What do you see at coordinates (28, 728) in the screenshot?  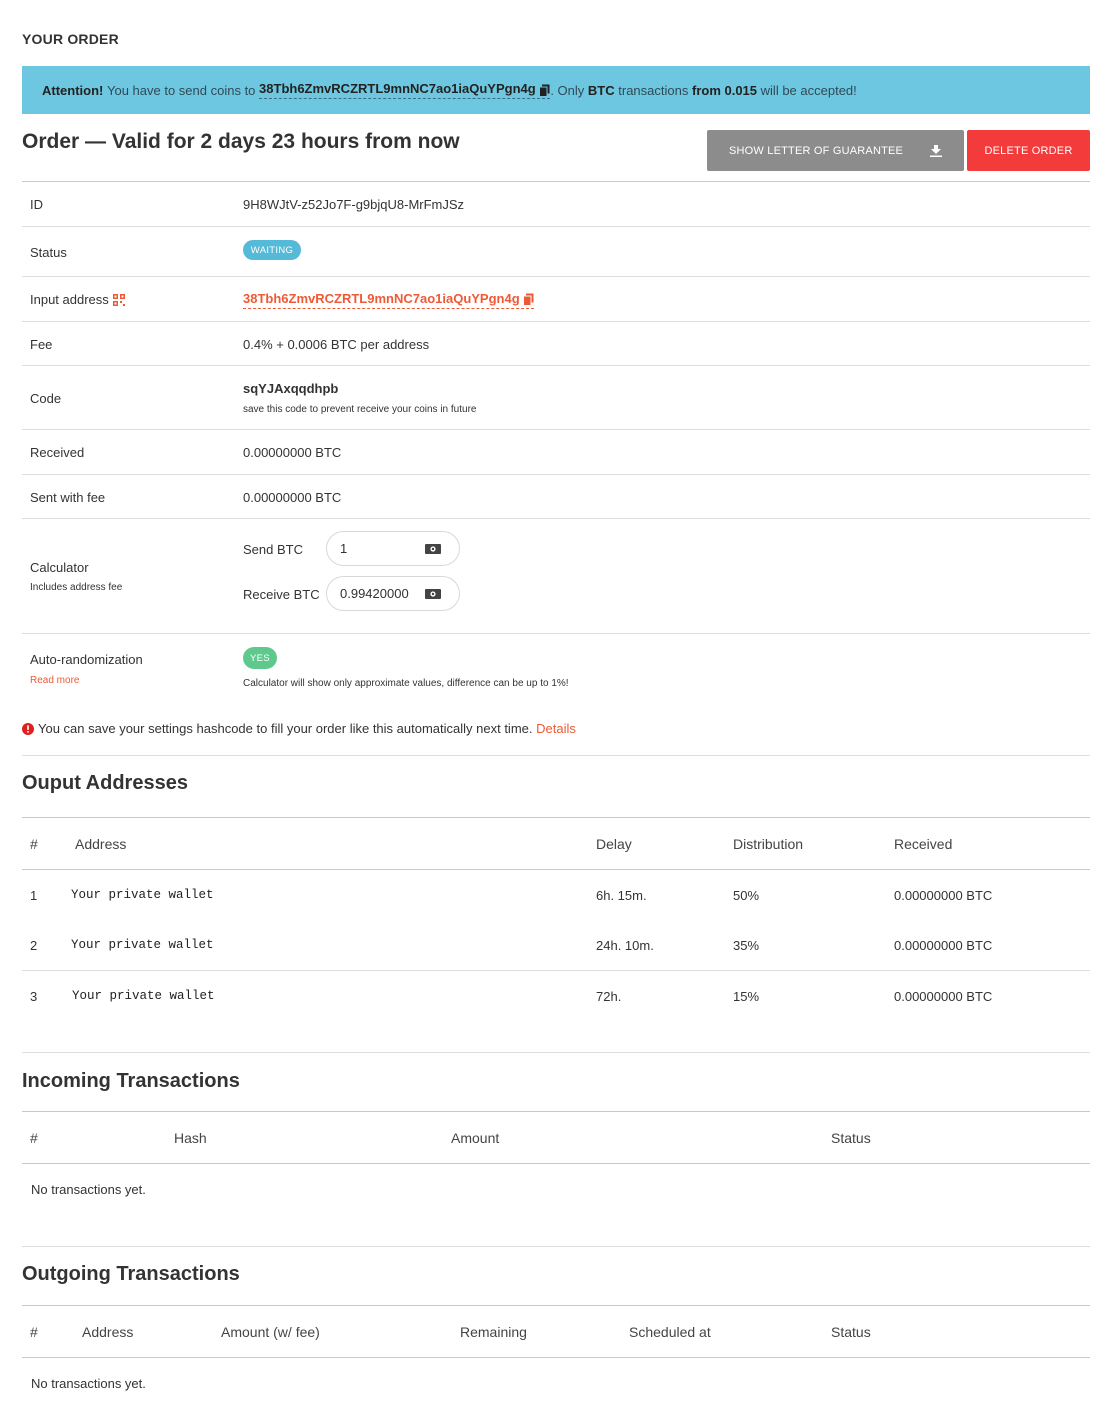 I see `alert-circle-icon` at bounding box center [28, 728].